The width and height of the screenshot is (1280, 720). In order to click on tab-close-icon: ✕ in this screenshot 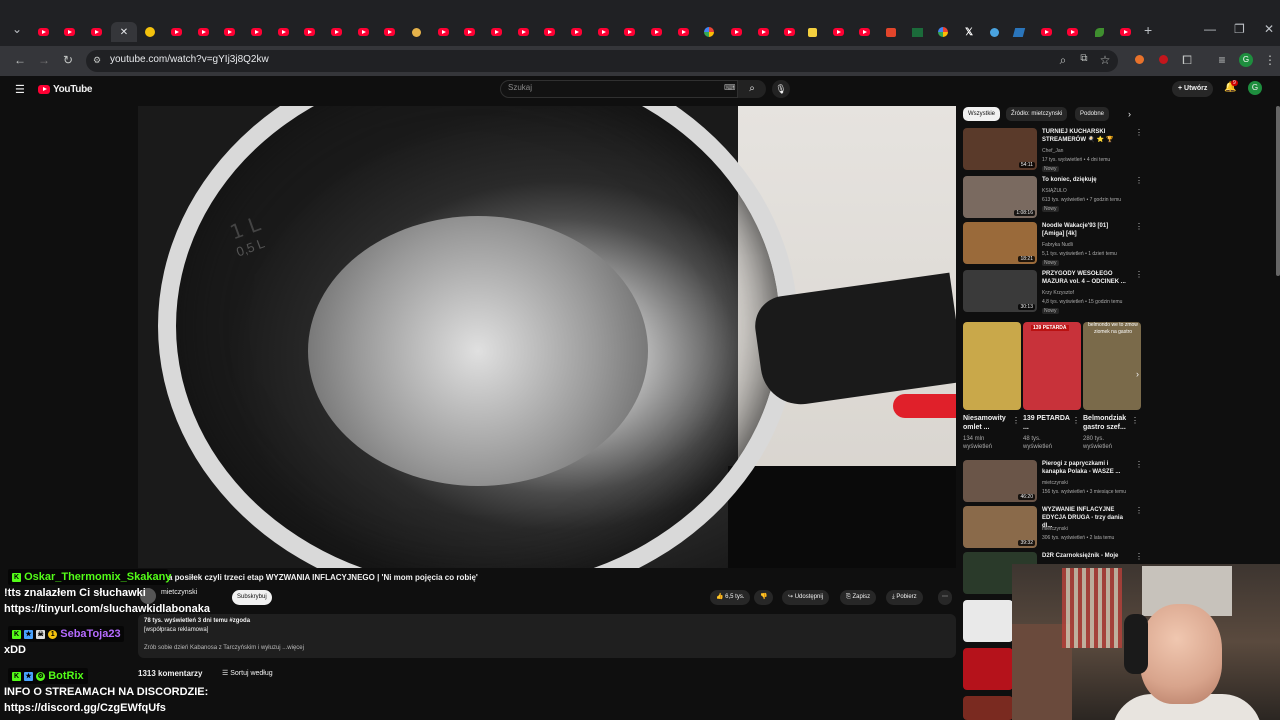, I will do `click(124, 32)`.